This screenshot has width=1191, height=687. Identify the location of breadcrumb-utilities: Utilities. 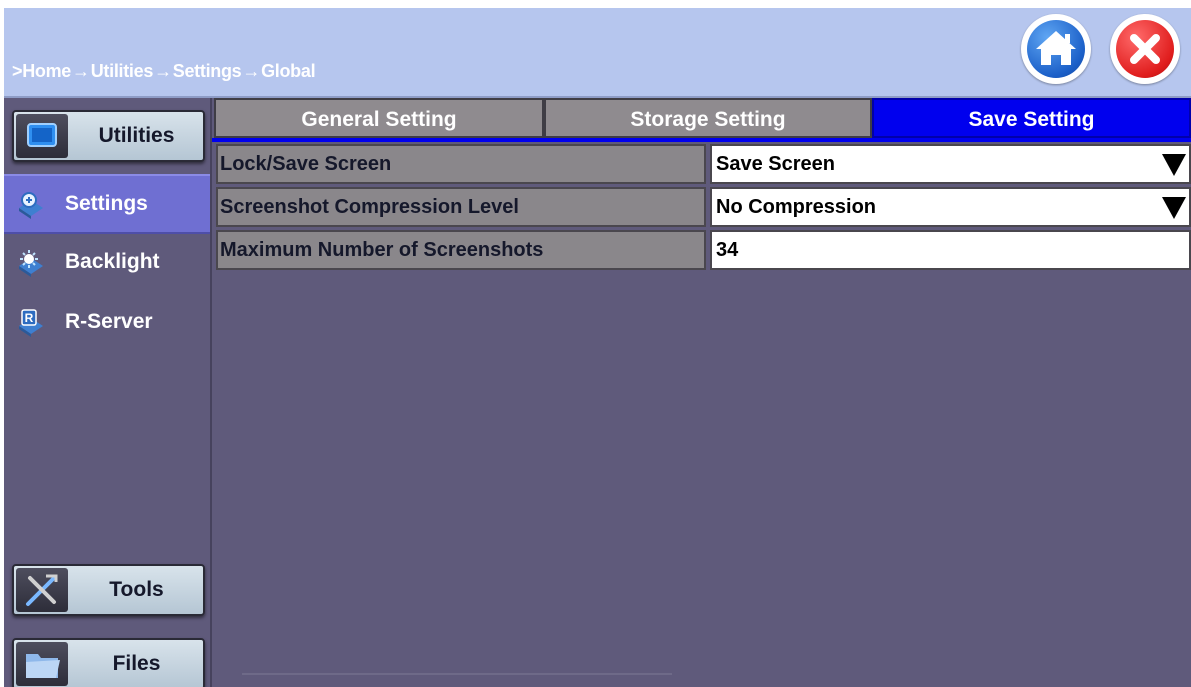
(122, 71).